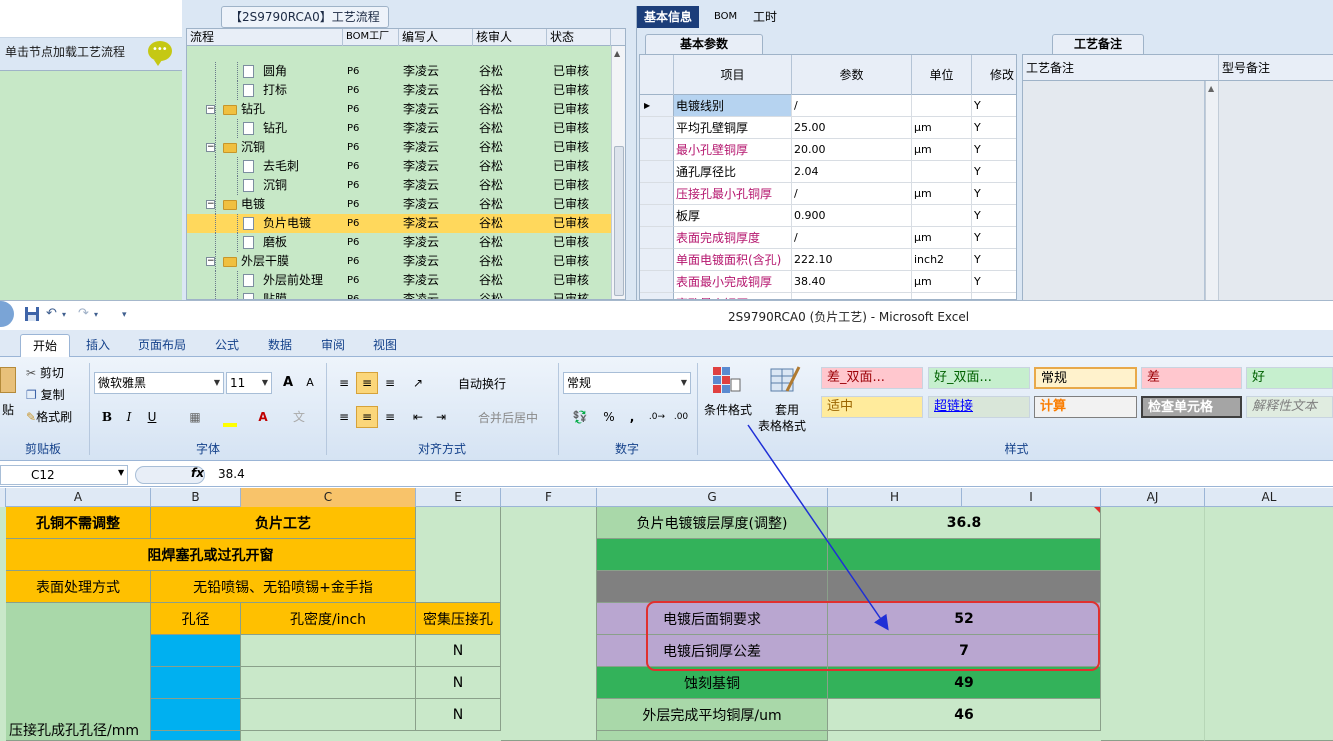 The height and width of the screenshot is (741, 1333). What do you see at coordinates (367, 417) in the screenshot?
I see `align-center-icon: ≡` at bounding box center [367, 417].